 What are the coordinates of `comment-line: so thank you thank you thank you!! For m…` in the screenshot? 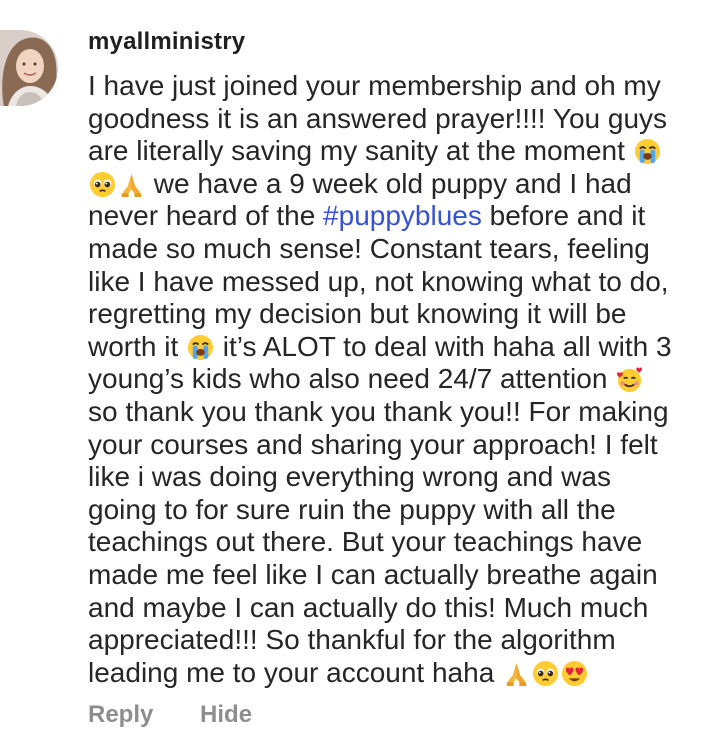 It's located at (378, 411).